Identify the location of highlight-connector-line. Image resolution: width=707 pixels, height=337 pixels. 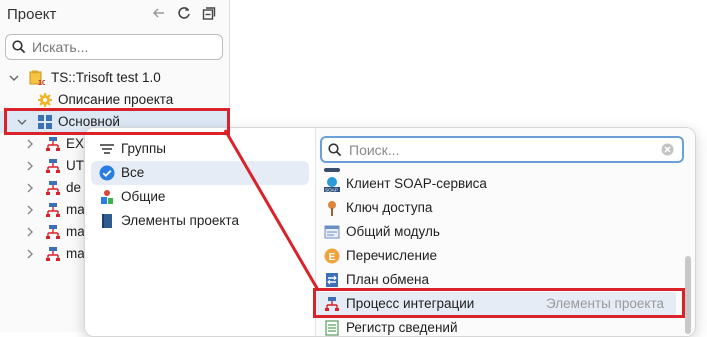
(271, 210).